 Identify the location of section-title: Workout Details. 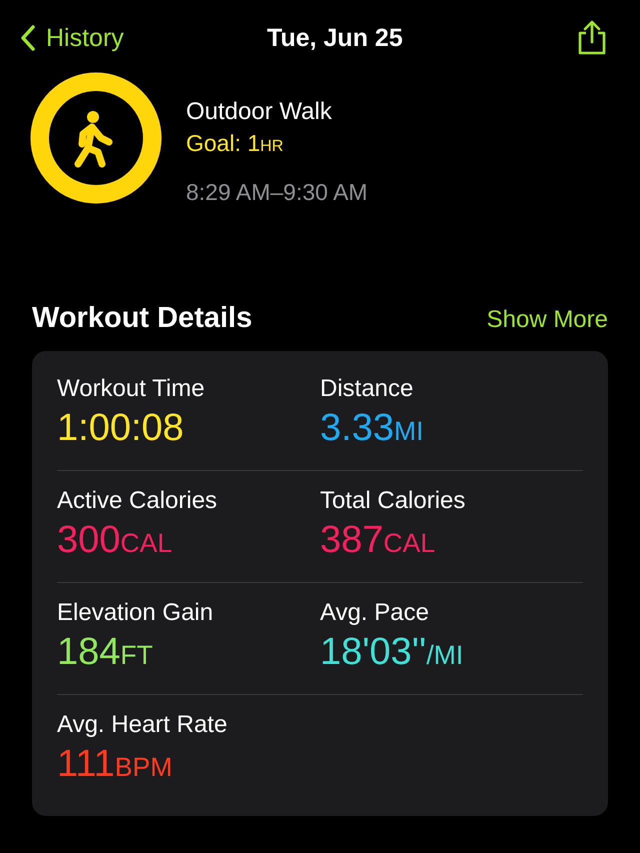
(142, 318).